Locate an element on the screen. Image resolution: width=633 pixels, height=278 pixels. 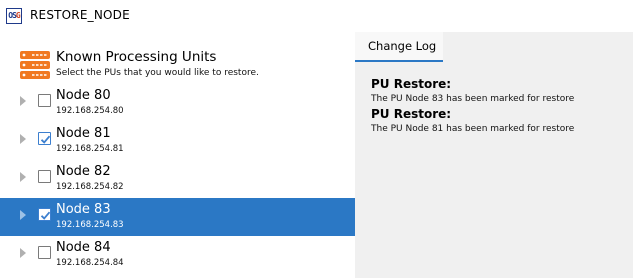
window-title: RESTORE_NODE is located at coordinates (80, 15).